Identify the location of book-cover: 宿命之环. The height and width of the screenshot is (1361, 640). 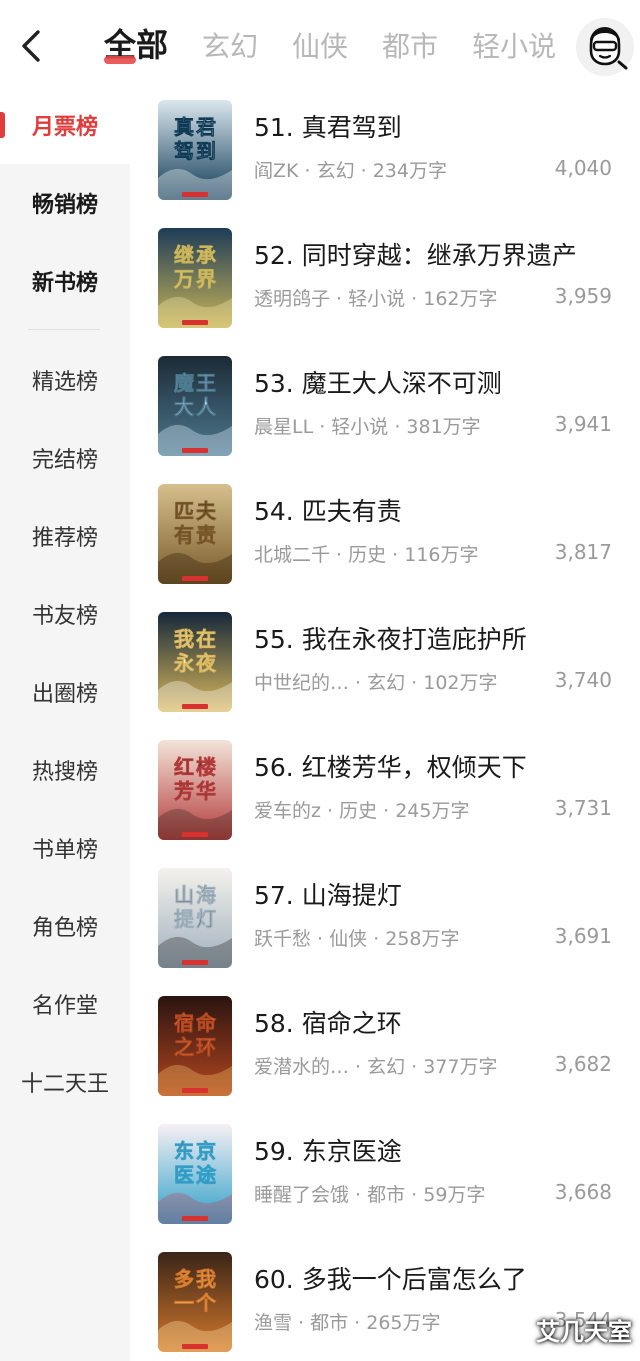
(195, 1046).